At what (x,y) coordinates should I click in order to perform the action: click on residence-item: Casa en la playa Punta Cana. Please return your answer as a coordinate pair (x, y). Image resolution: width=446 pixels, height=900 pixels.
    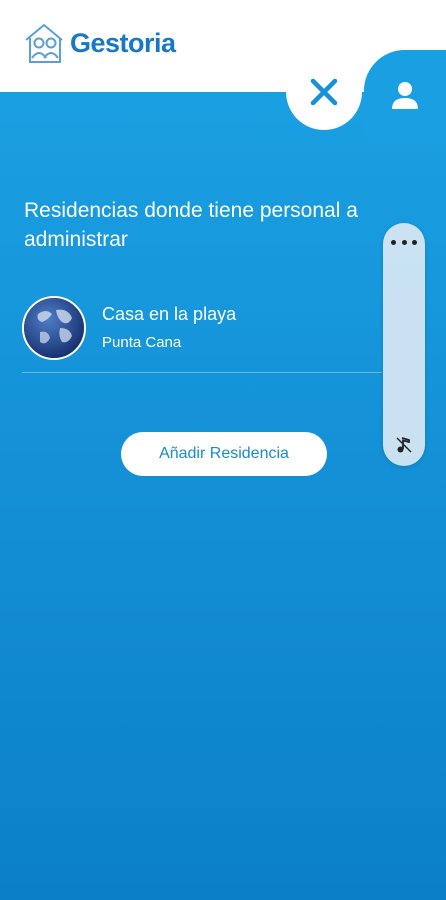
    Looking at the image, I should click on (202, 328).